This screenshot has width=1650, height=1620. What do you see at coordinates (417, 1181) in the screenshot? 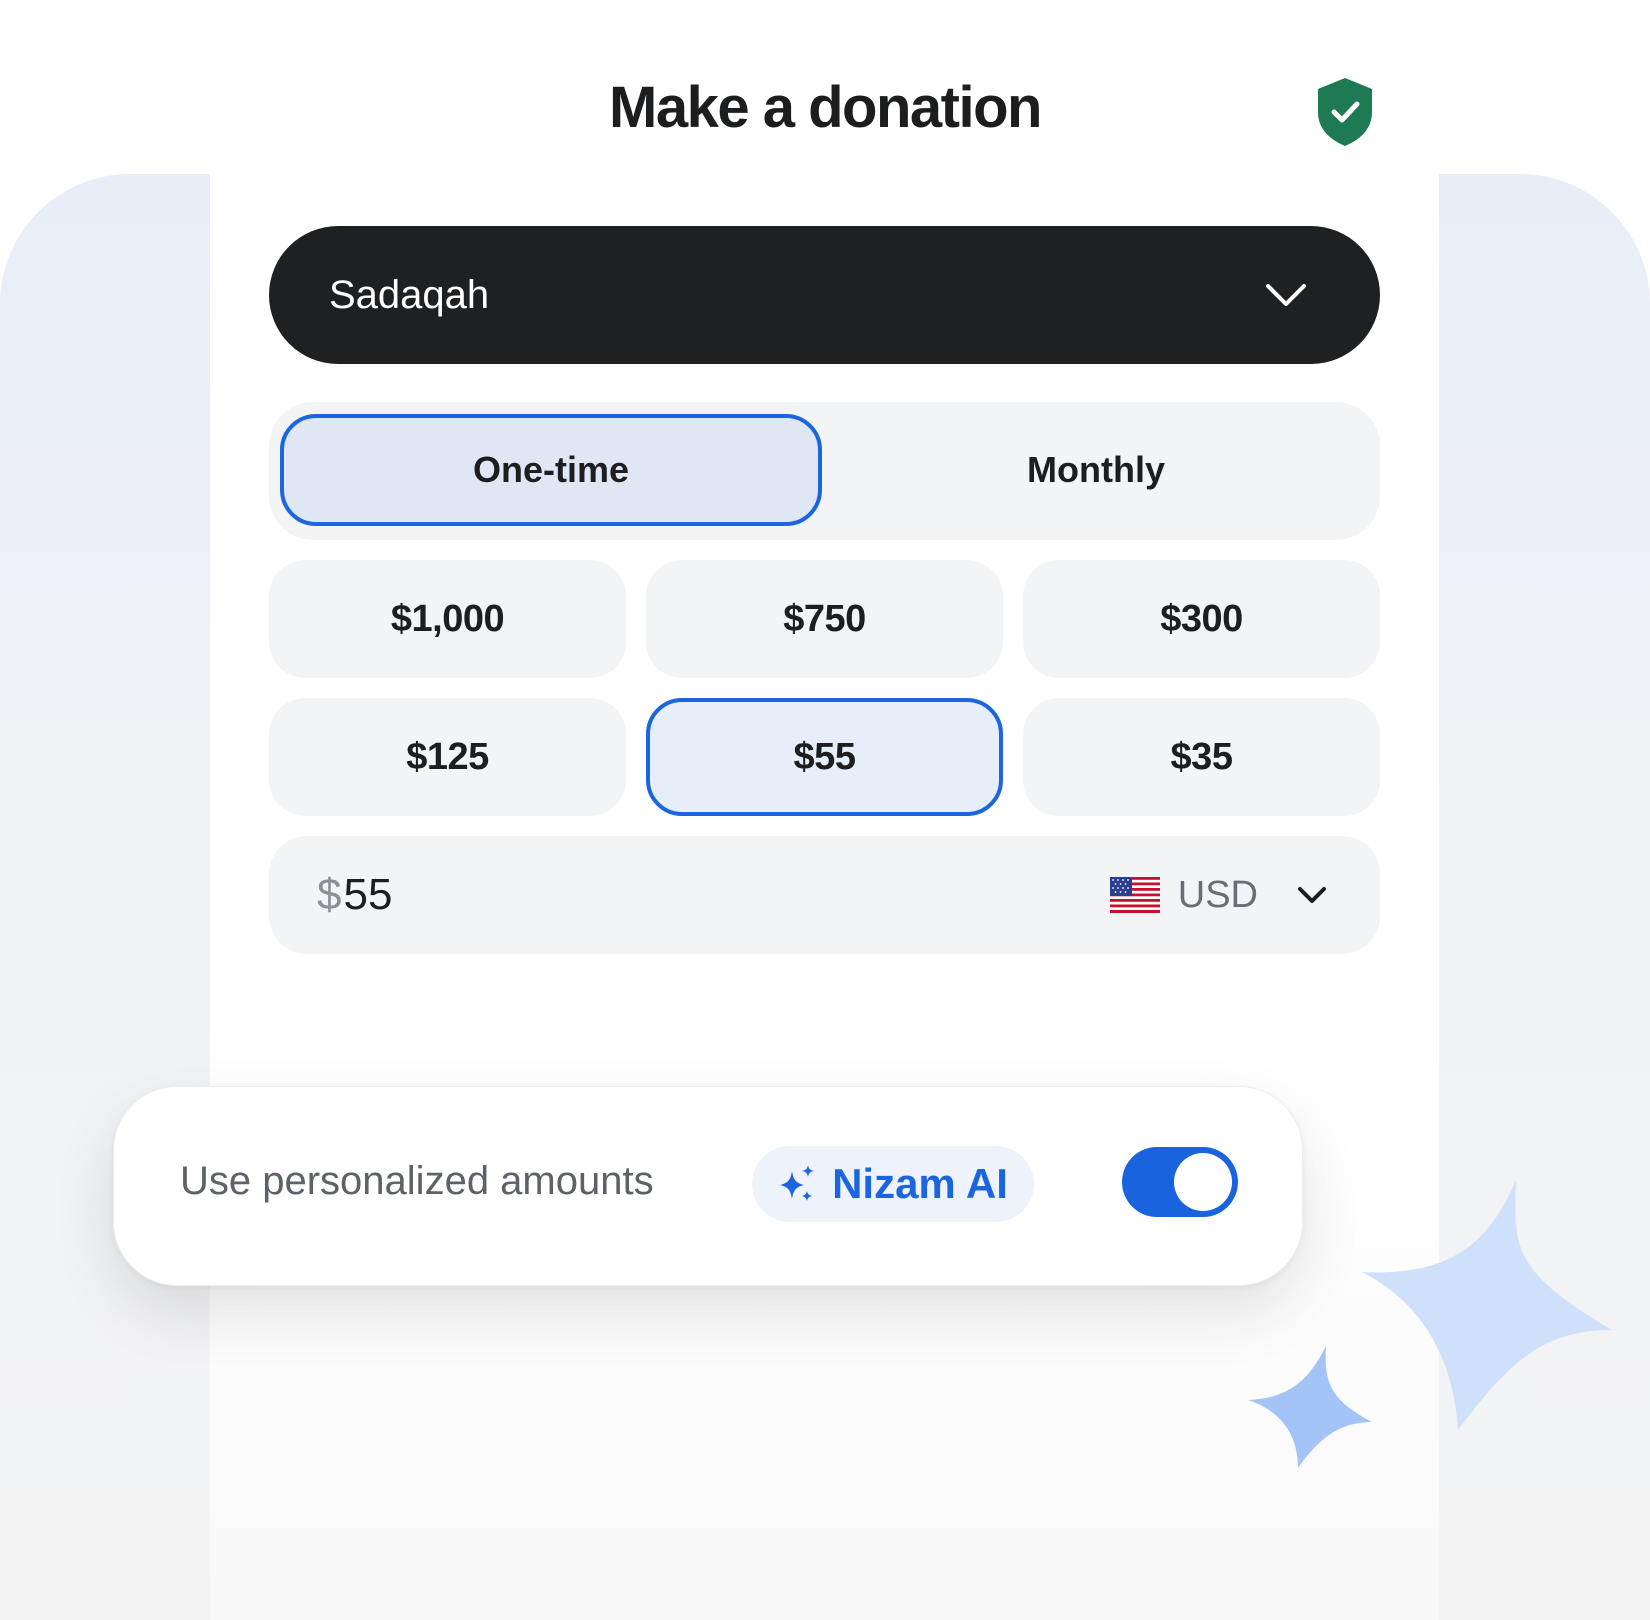
I see `personalized-amounts-label: Use personalized amounts` at bounding box center [417, 1181].